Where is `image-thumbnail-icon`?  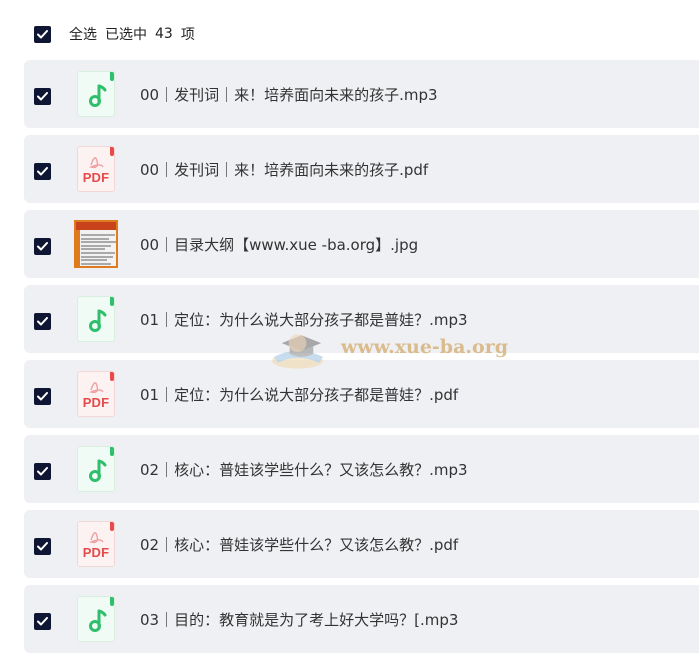
image-thumbnail-icon is located at coordinates (96, 244).